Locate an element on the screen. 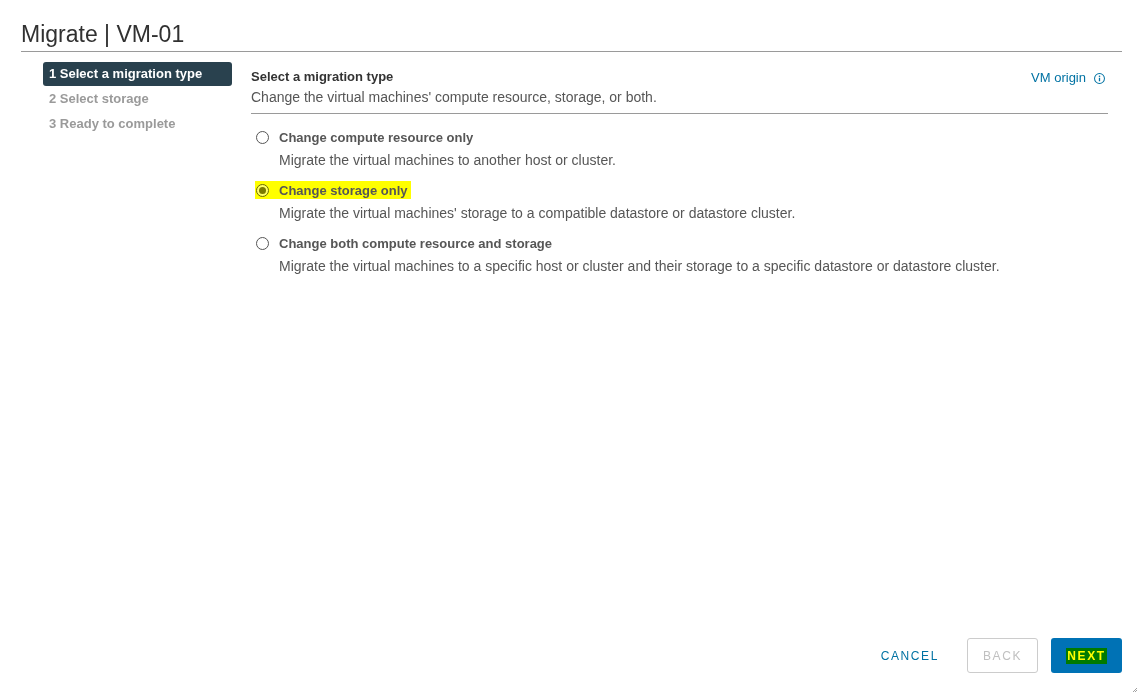 The width and height of the screenshot is (1138, 698). wizard-step: 1 Select a migration type is located at coordinates (137, 74).